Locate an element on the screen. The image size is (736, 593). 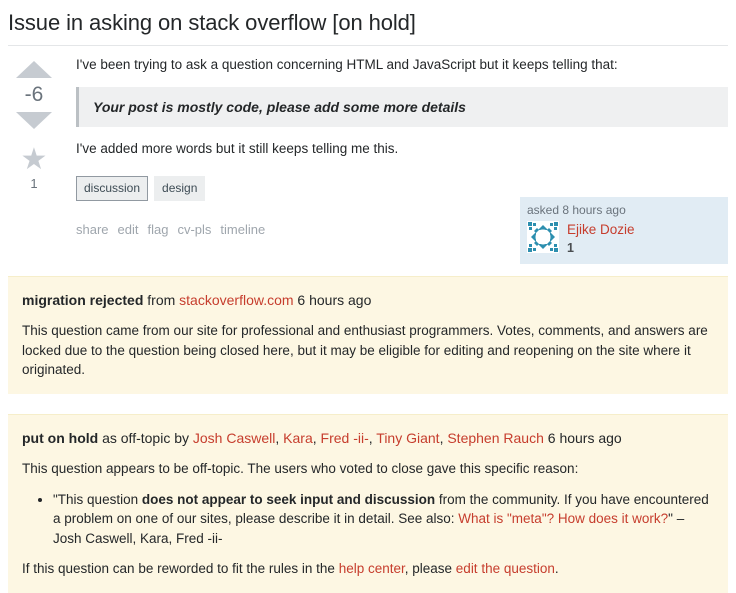
closer-sep-1: , is located at coordinates (279, 437).